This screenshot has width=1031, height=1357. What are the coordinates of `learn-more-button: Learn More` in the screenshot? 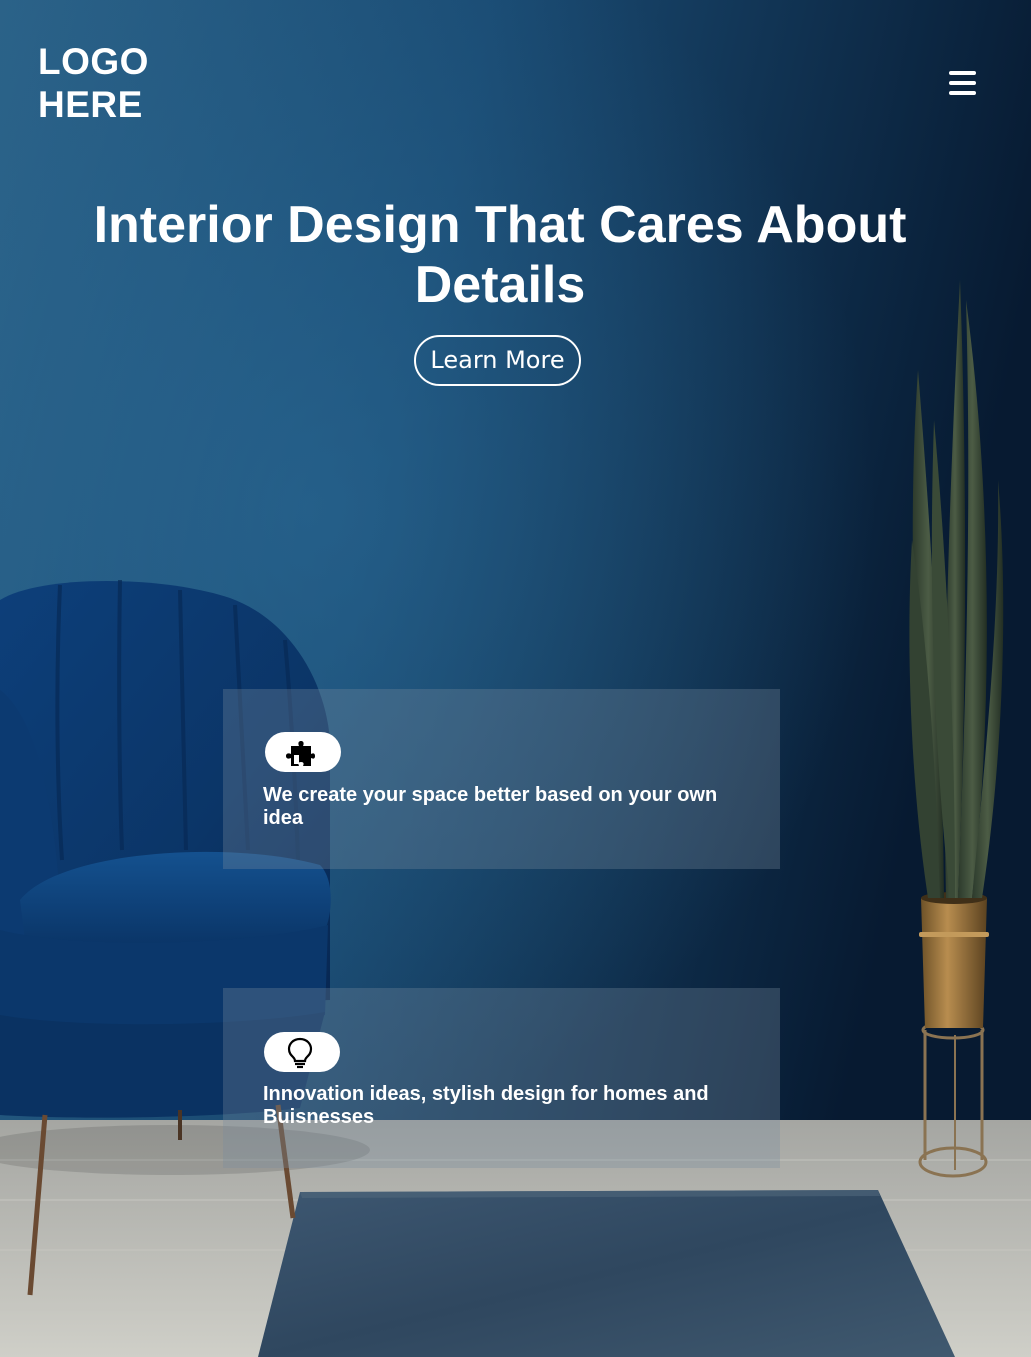 It's located at (497, 360).